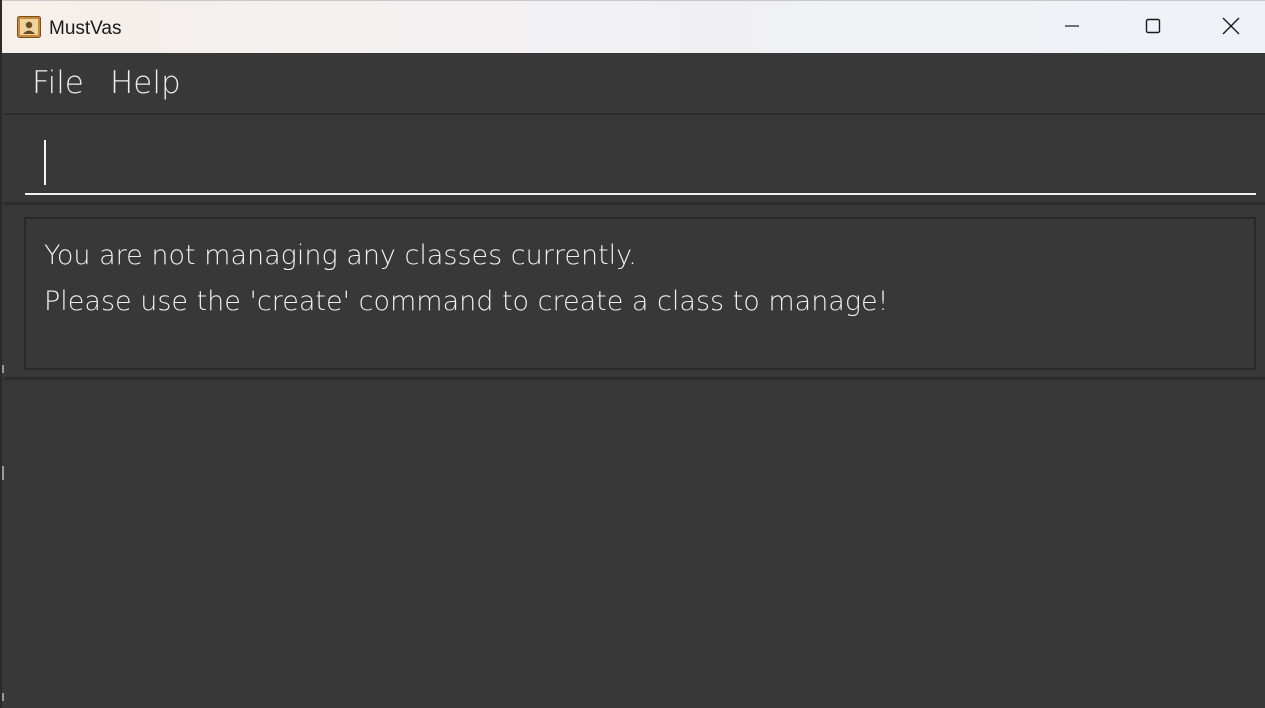 This screenshot has height=708, width=1265. I want to click on minimize-button, so click(1072, 27).